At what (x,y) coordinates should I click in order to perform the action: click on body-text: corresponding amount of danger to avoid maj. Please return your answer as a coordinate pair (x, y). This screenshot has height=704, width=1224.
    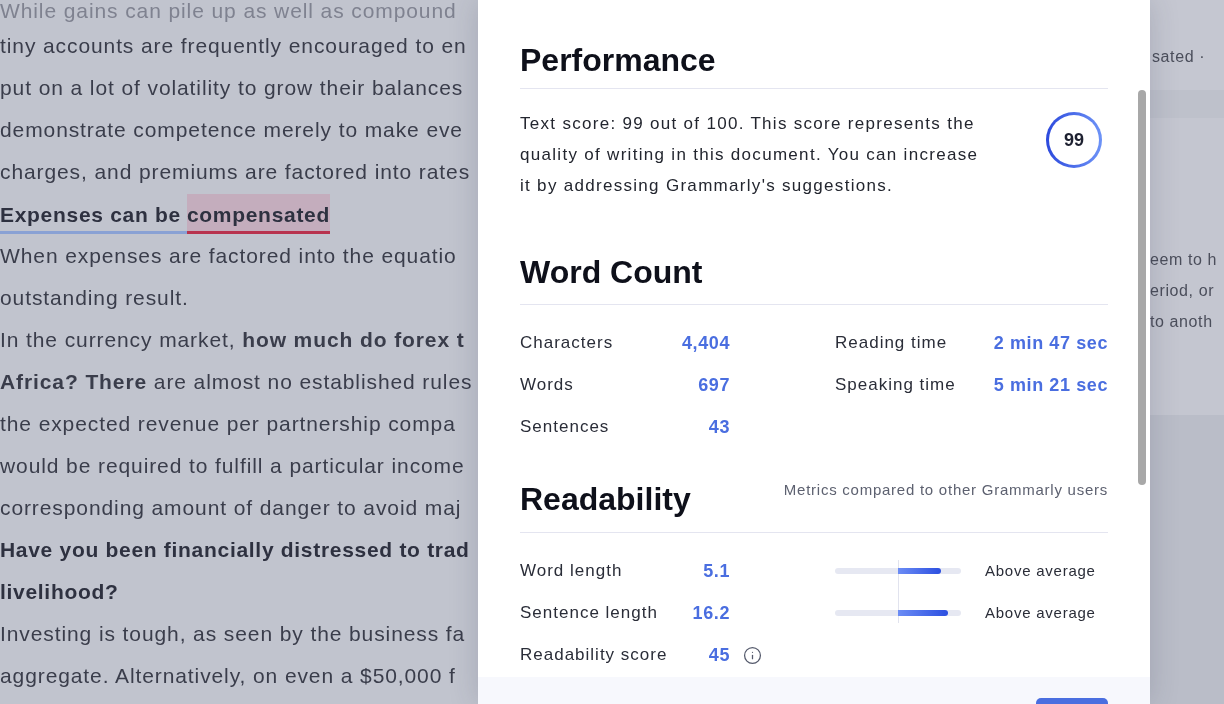
    Looking at the image, I should click on (231, 508).